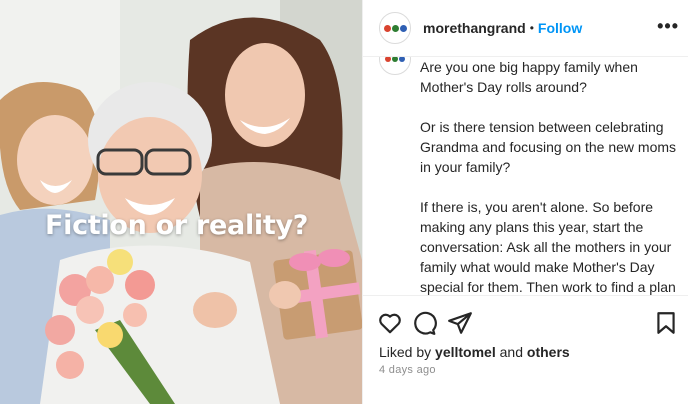 This screenshot has height=404, width=688. I want to click on likes-and: and, so click(511, 352).